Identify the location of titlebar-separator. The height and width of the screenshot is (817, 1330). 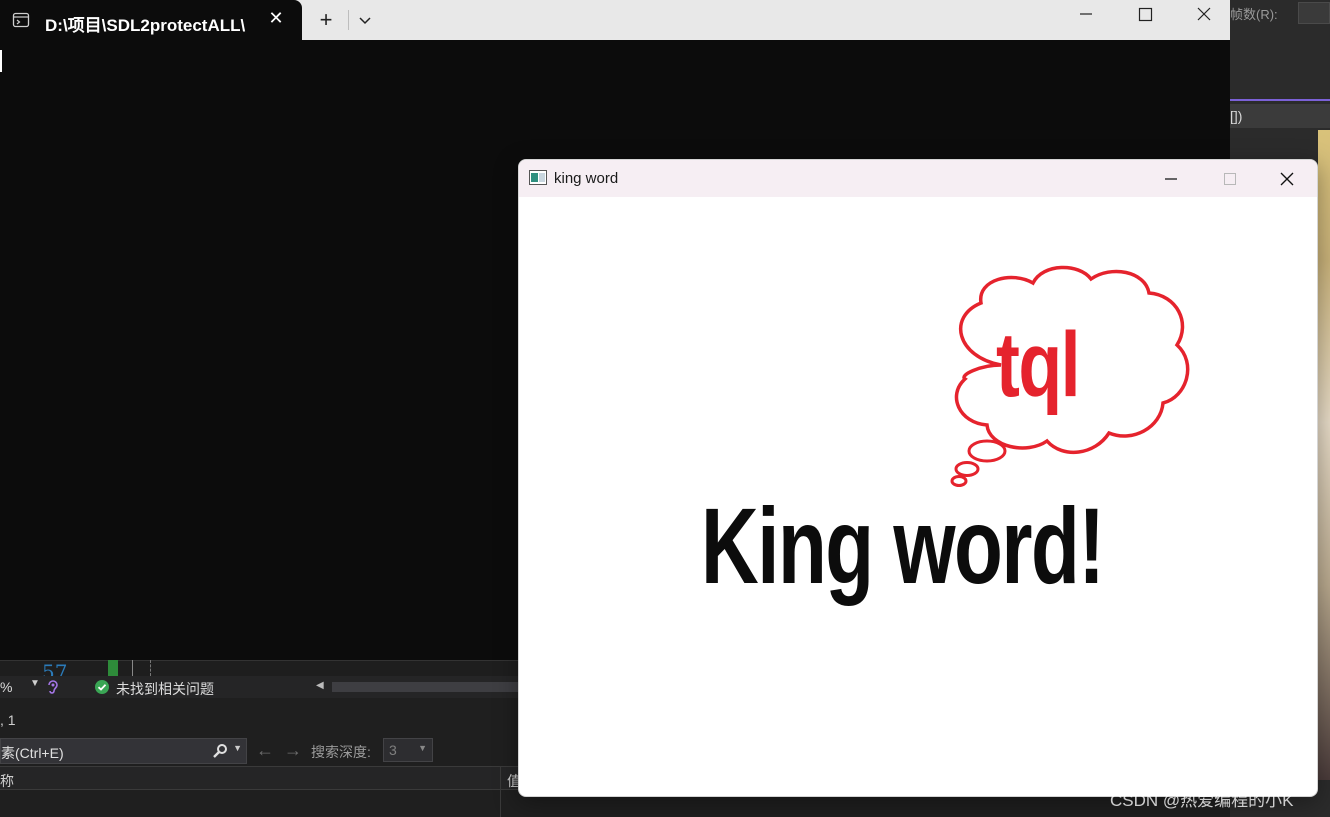
(348, 20).